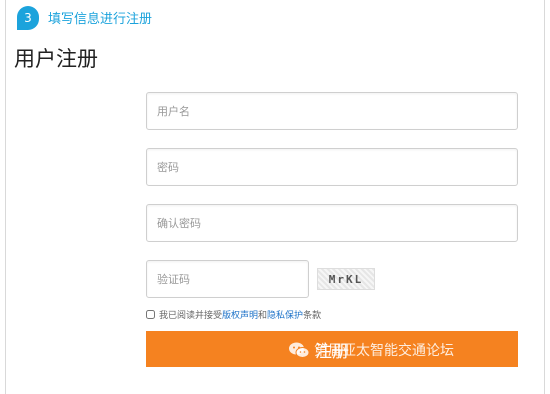 The width and height of the screenshot is (550, 394). What do you see at coordinates (150, 314) in the screenshot?
I see `agree-checkbox` at bounding box center [150, 314].